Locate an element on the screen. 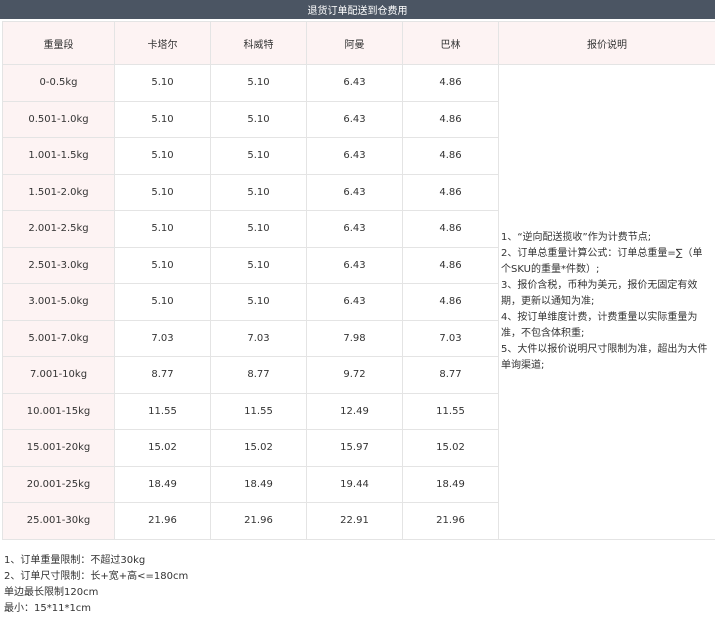 The image size is (715, 625). price-cell: 22.91 is located at coordinates (354, 521).